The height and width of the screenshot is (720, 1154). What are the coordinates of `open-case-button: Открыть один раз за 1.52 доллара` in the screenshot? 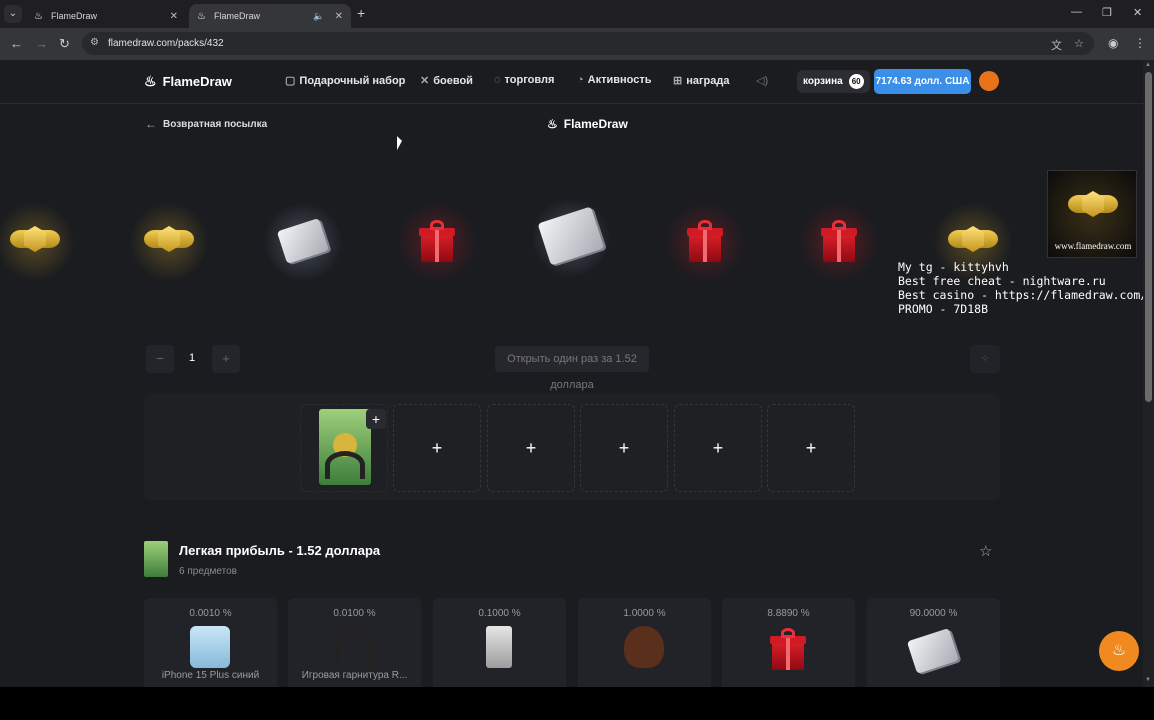 It's located at (572, 368).